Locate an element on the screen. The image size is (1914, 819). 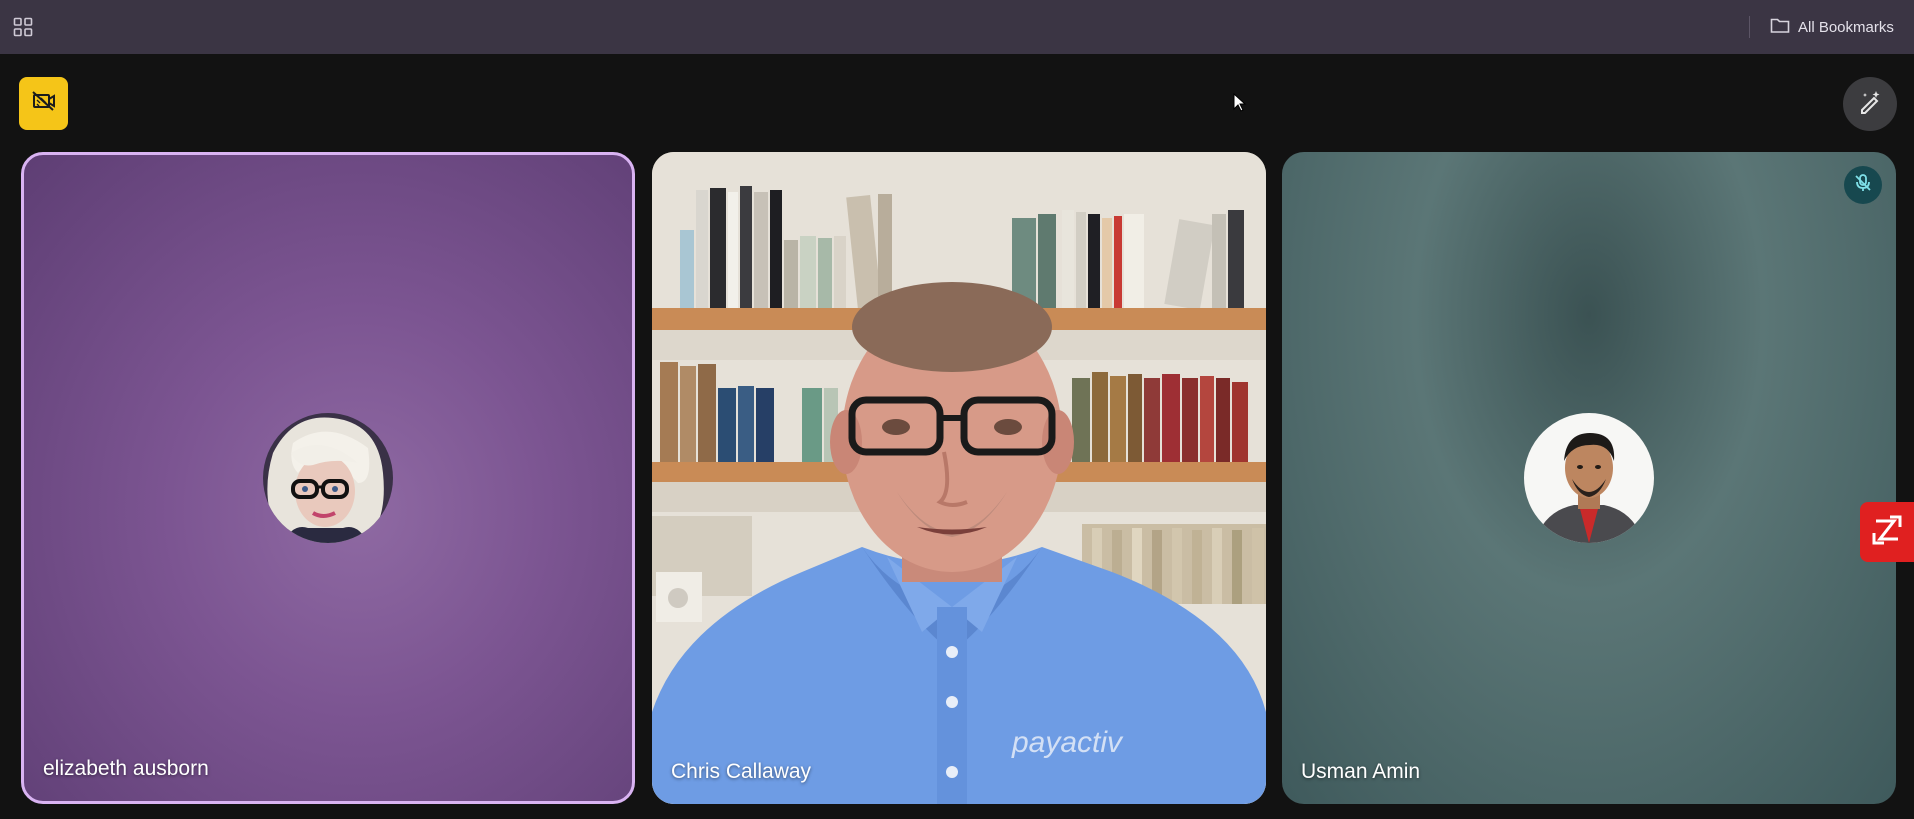
participant-name: Chris Callaway is located at coordinates (741, 771).